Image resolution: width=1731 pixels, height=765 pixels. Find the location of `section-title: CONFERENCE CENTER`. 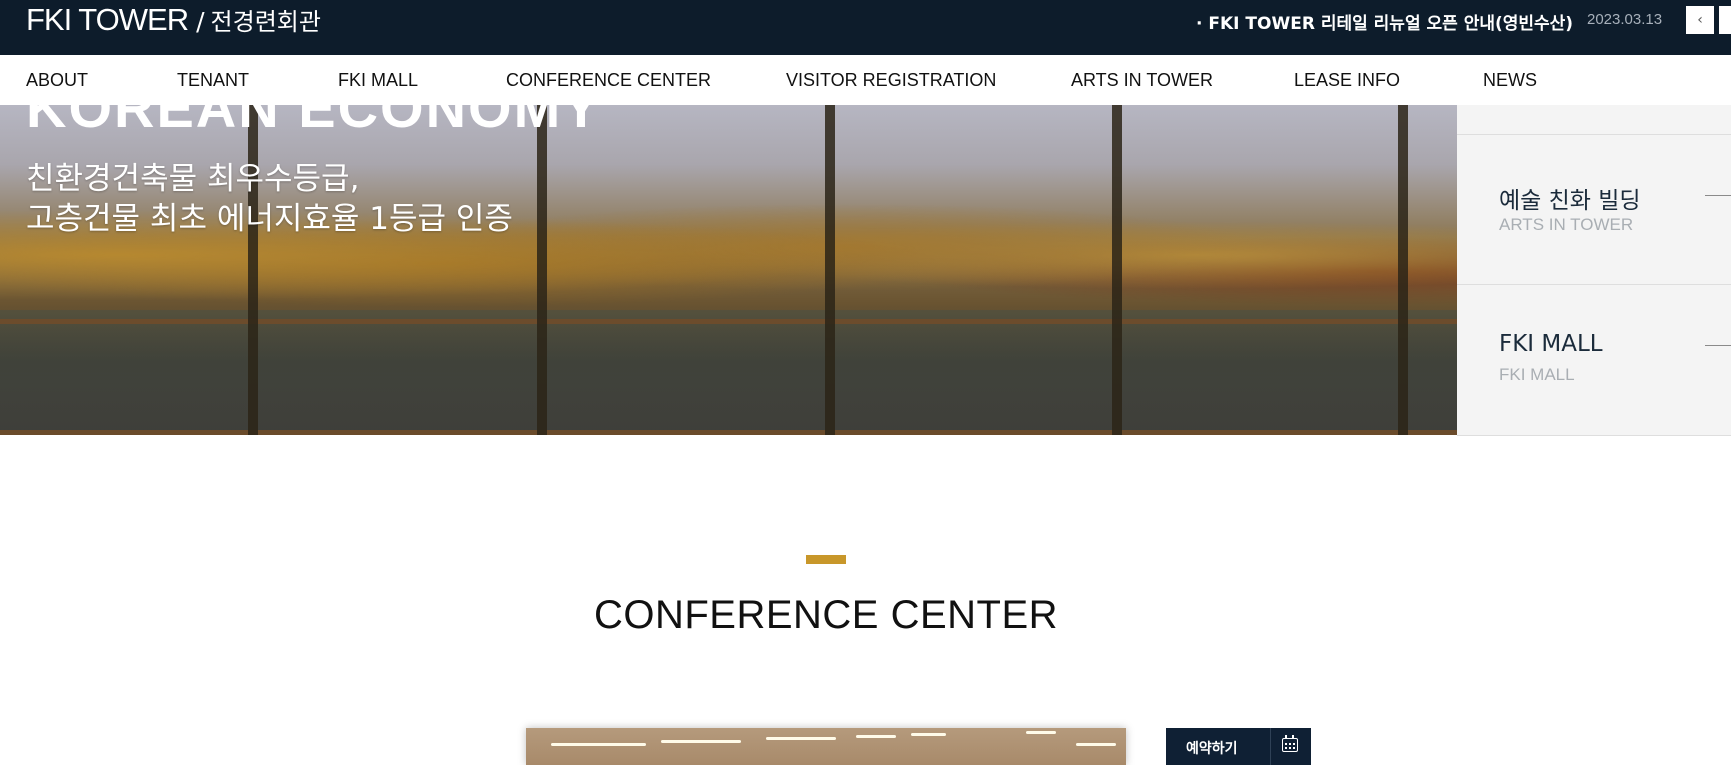

section-title: CONFERENCE CENTER is located at coordinates (826, 615).